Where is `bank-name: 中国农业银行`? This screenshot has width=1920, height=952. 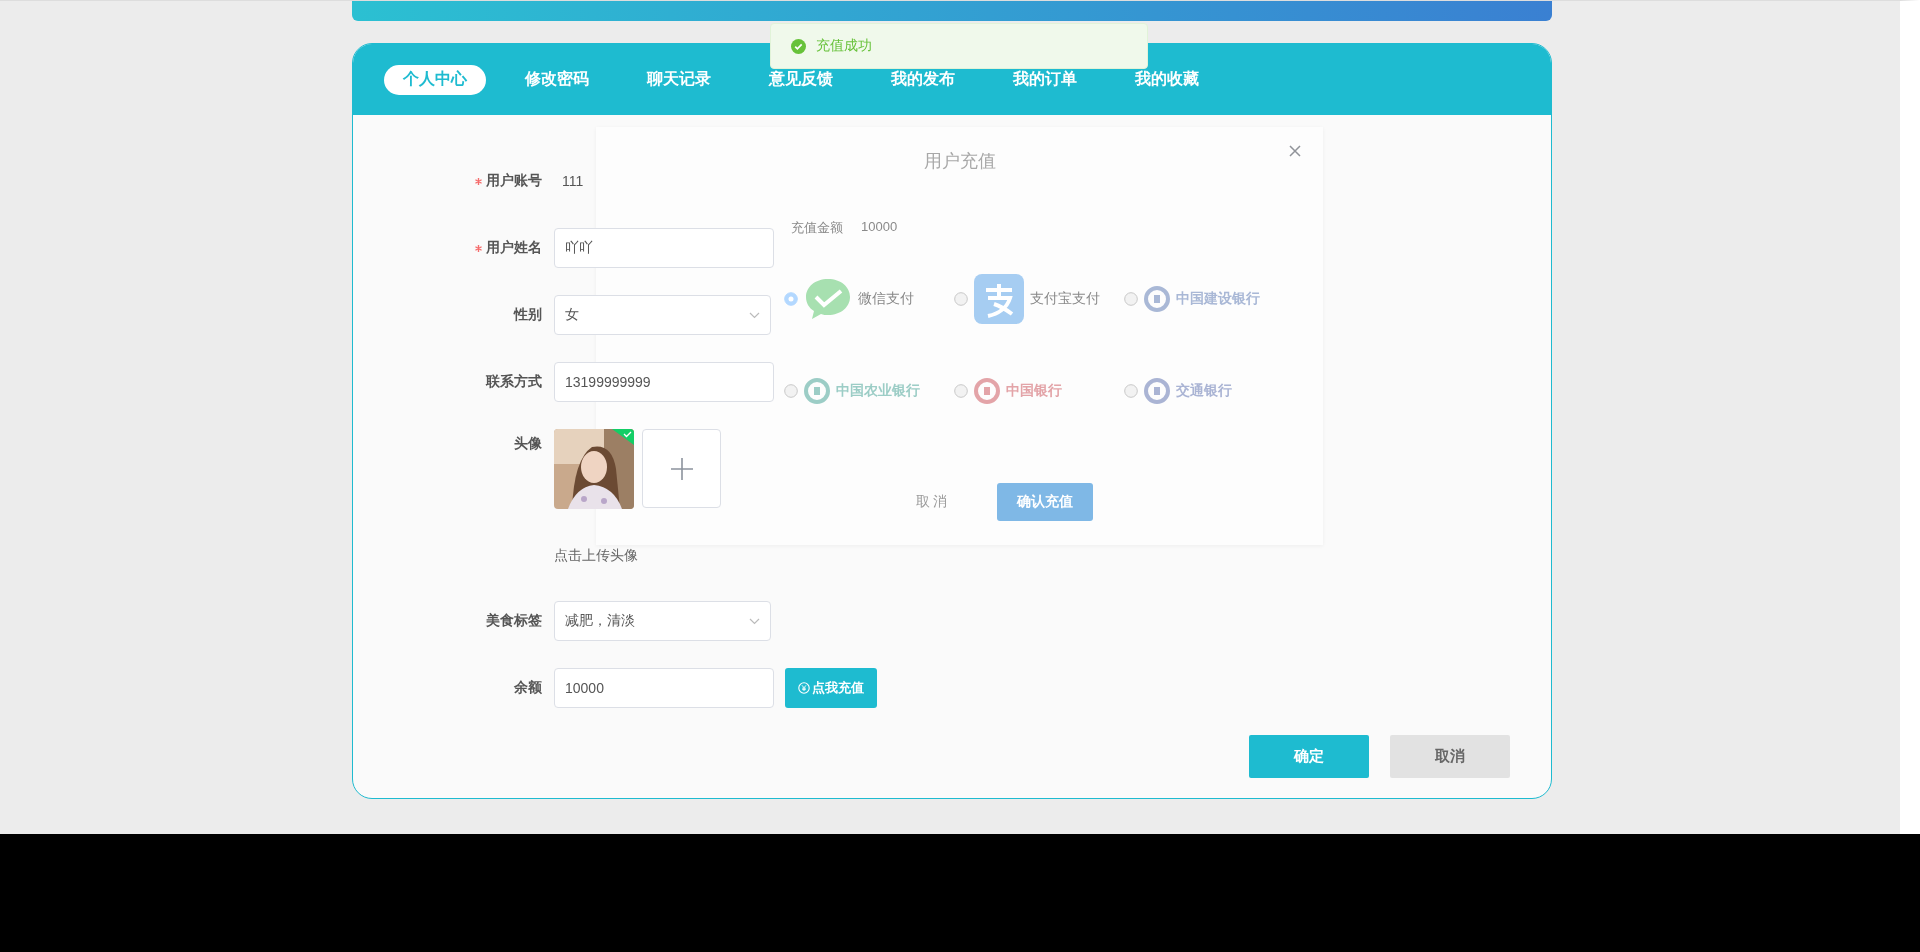 bank-name: 中国农业银行 is located at coordinates (878, 391).